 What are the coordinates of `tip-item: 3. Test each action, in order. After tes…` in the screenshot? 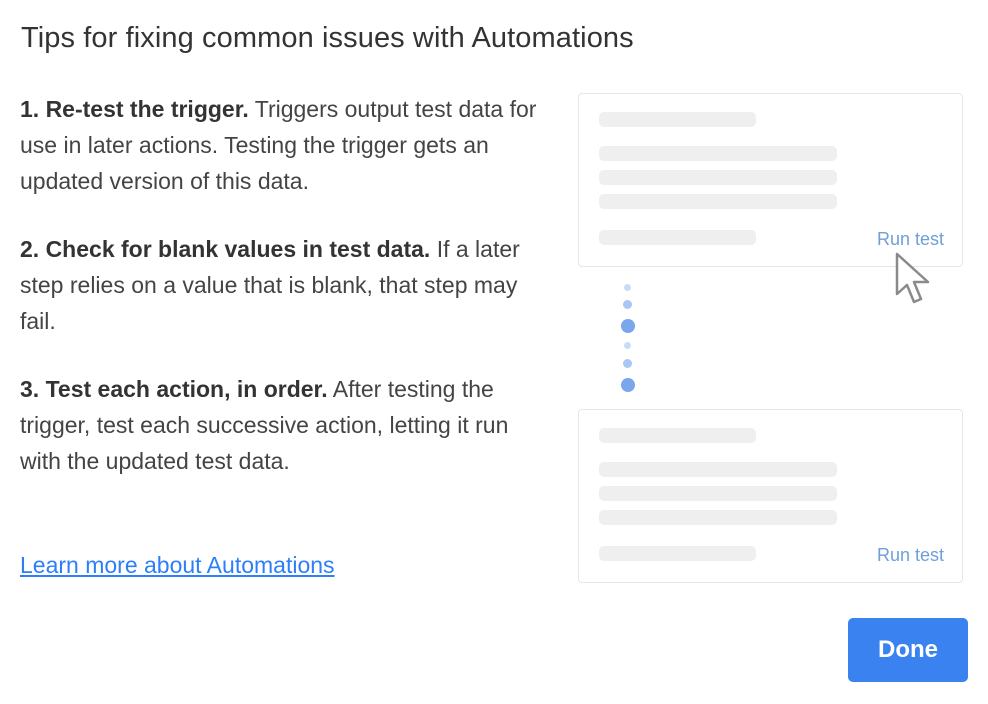 It's located at (282, 425).